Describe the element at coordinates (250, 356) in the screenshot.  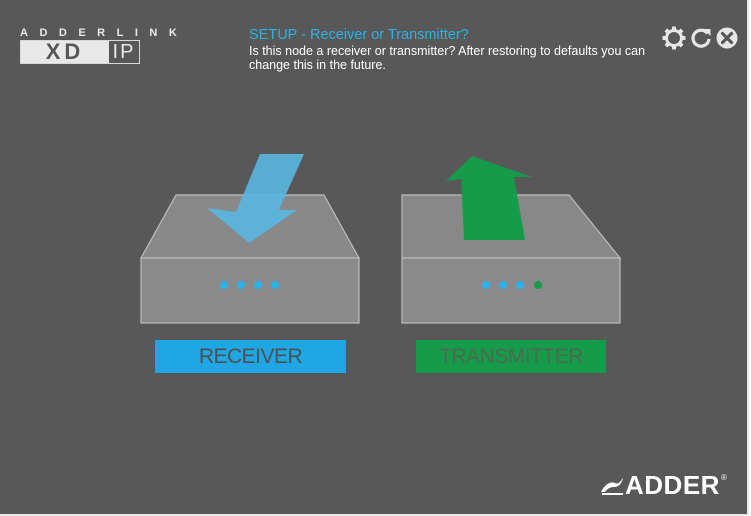
I see `receiver-button: RECEIVER` at that location.